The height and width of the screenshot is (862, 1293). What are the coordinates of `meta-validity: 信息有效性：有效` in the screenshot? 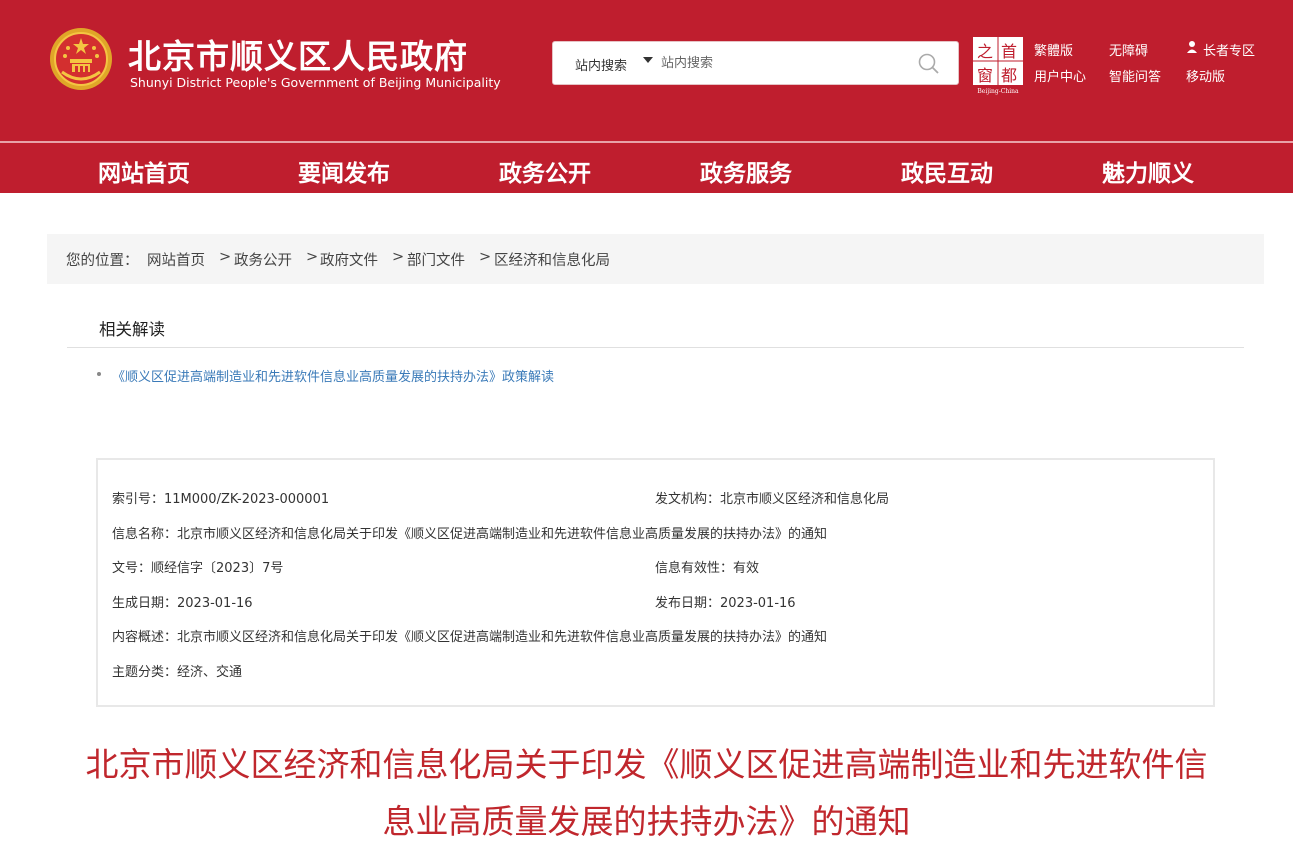 It's located at (707, 568).